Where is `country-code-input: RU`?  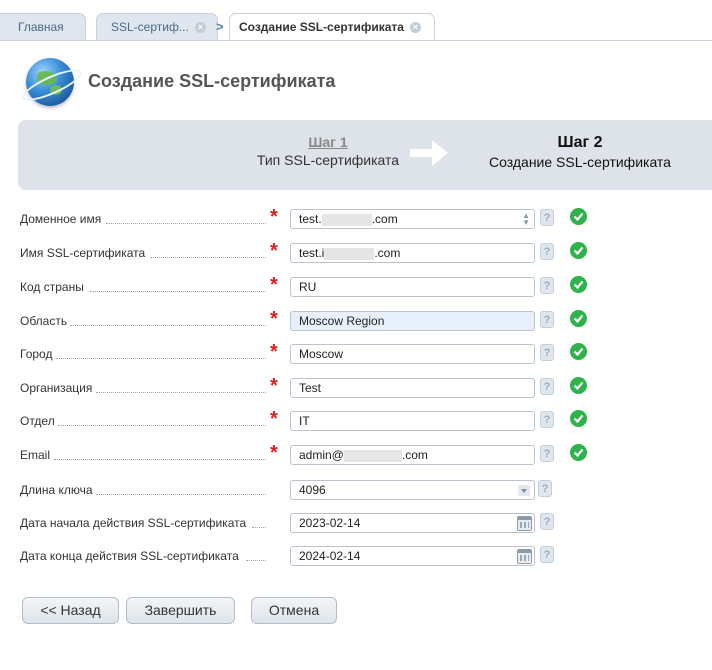
country-code-input: RU is located at coordinates (412, 287).